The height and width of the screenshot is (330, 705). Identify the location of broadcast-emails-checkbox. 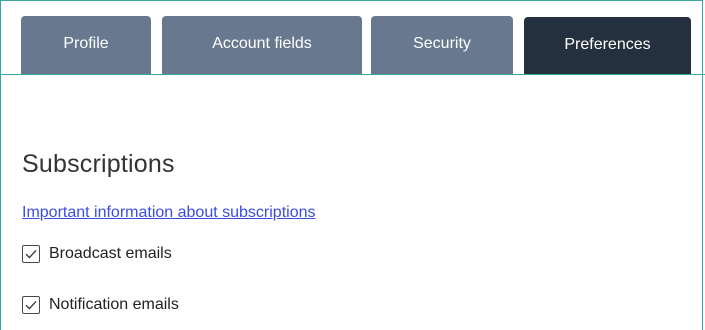
(31, 254).